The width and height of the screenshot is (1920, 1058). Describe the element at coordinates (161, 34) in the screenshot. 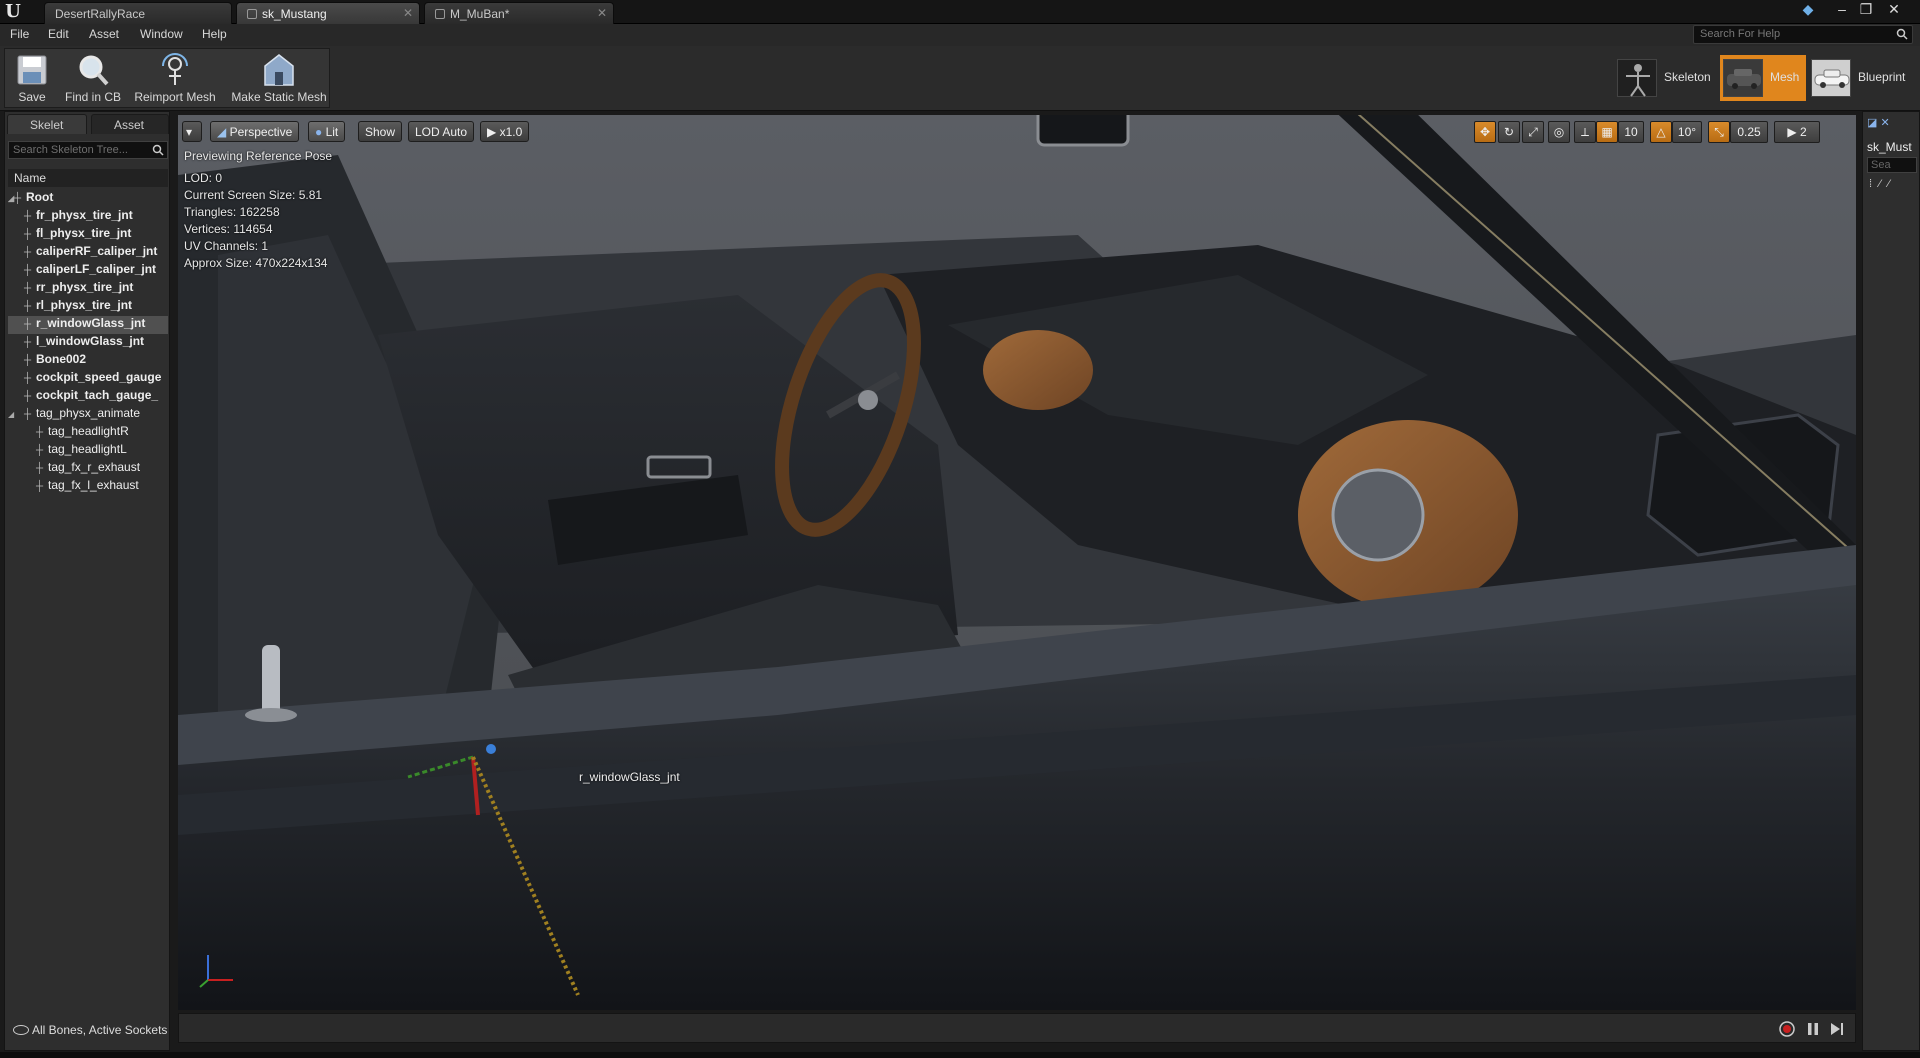

I see `menu-window: Window` at that location.